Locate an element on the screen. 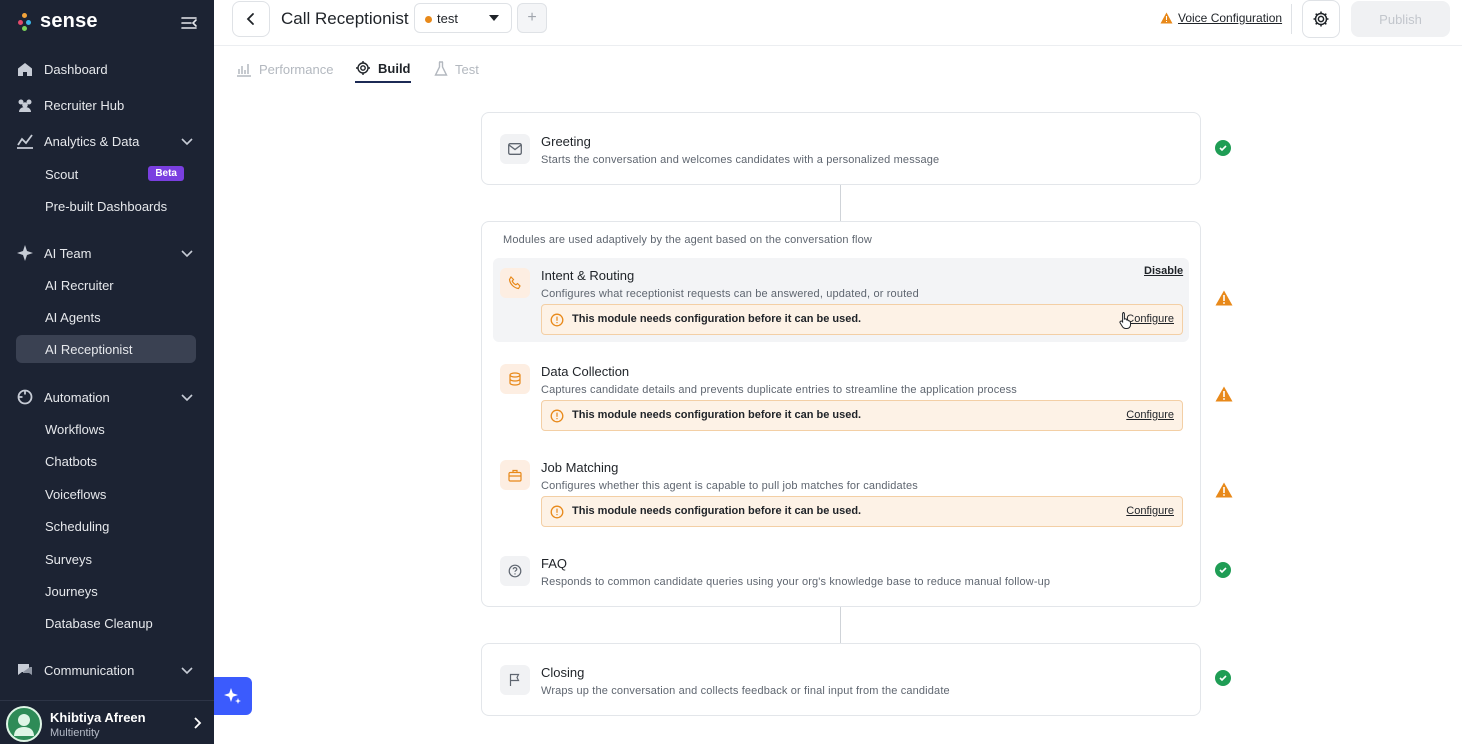  closing-card is located at coordinates (841, 679).